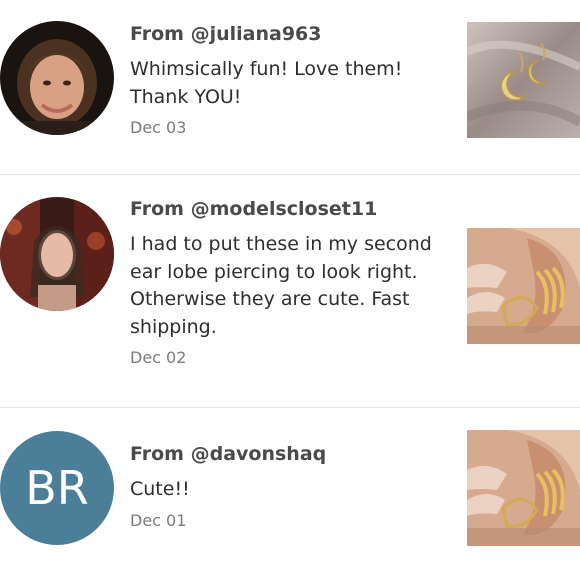 This screenshot has height=580, width=580. What do you see at coordinates (158, 520) in the screenshot?
I see `review-date: Dec 01` at bounding box center [158, 520].